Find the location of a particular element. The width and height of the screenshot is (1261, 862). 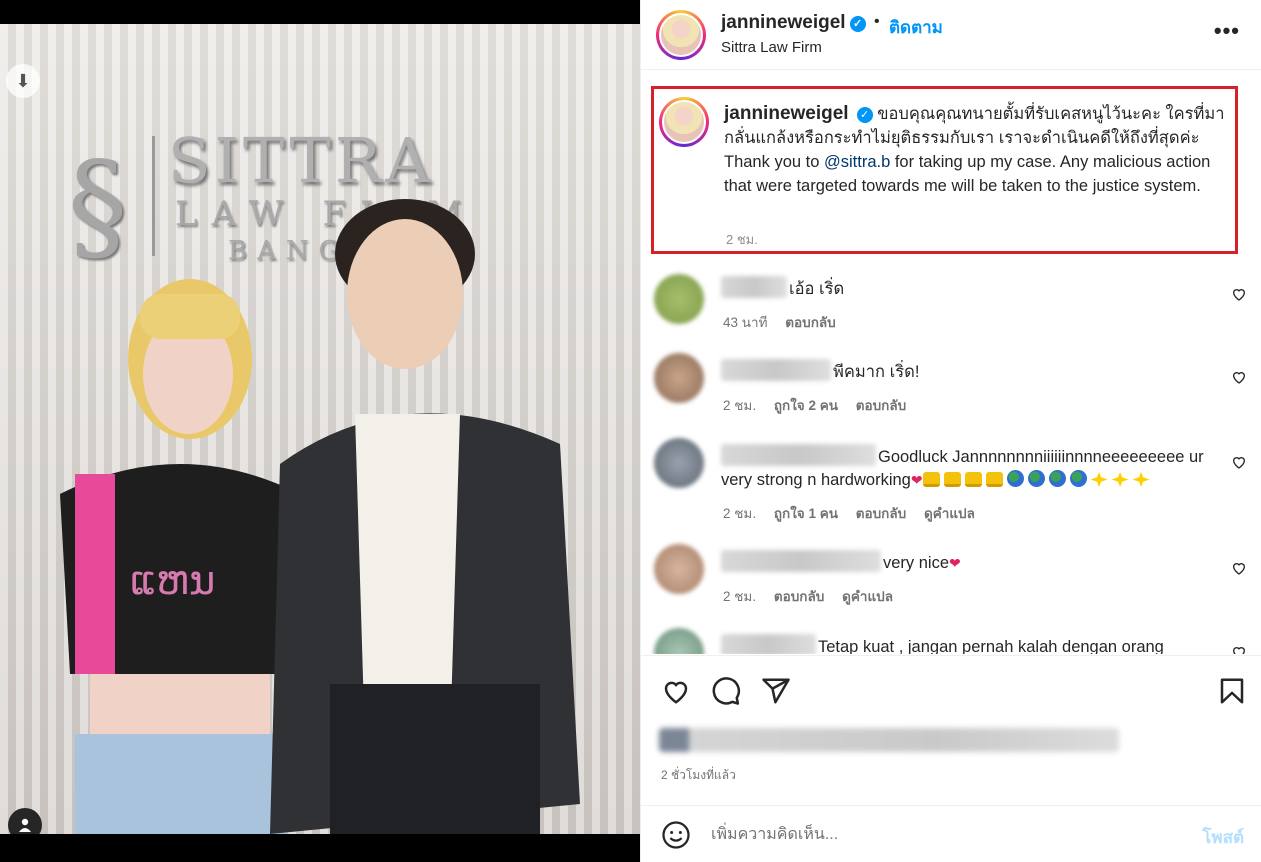

comment-meta: 2 ชม. ถูกใจ 2 คน ตอบกลับ is located at coordinates (821, 405).